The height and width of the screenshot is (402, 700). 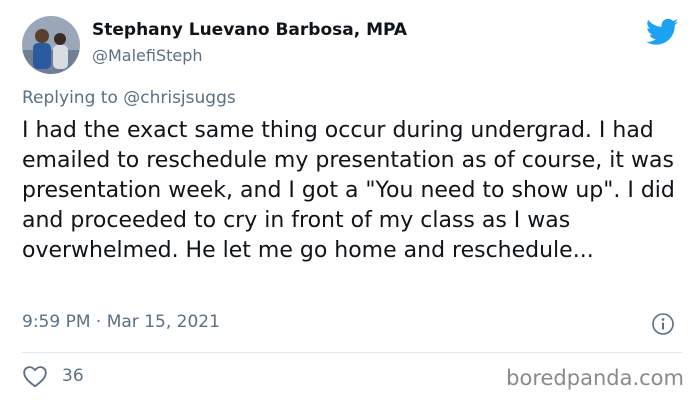 What do you see at coordinates (121, 322) in the screenshot?
I see `tweet-timestamp: 9:59 PM · Mar 15, 2021` at bounding box center [121, 322].